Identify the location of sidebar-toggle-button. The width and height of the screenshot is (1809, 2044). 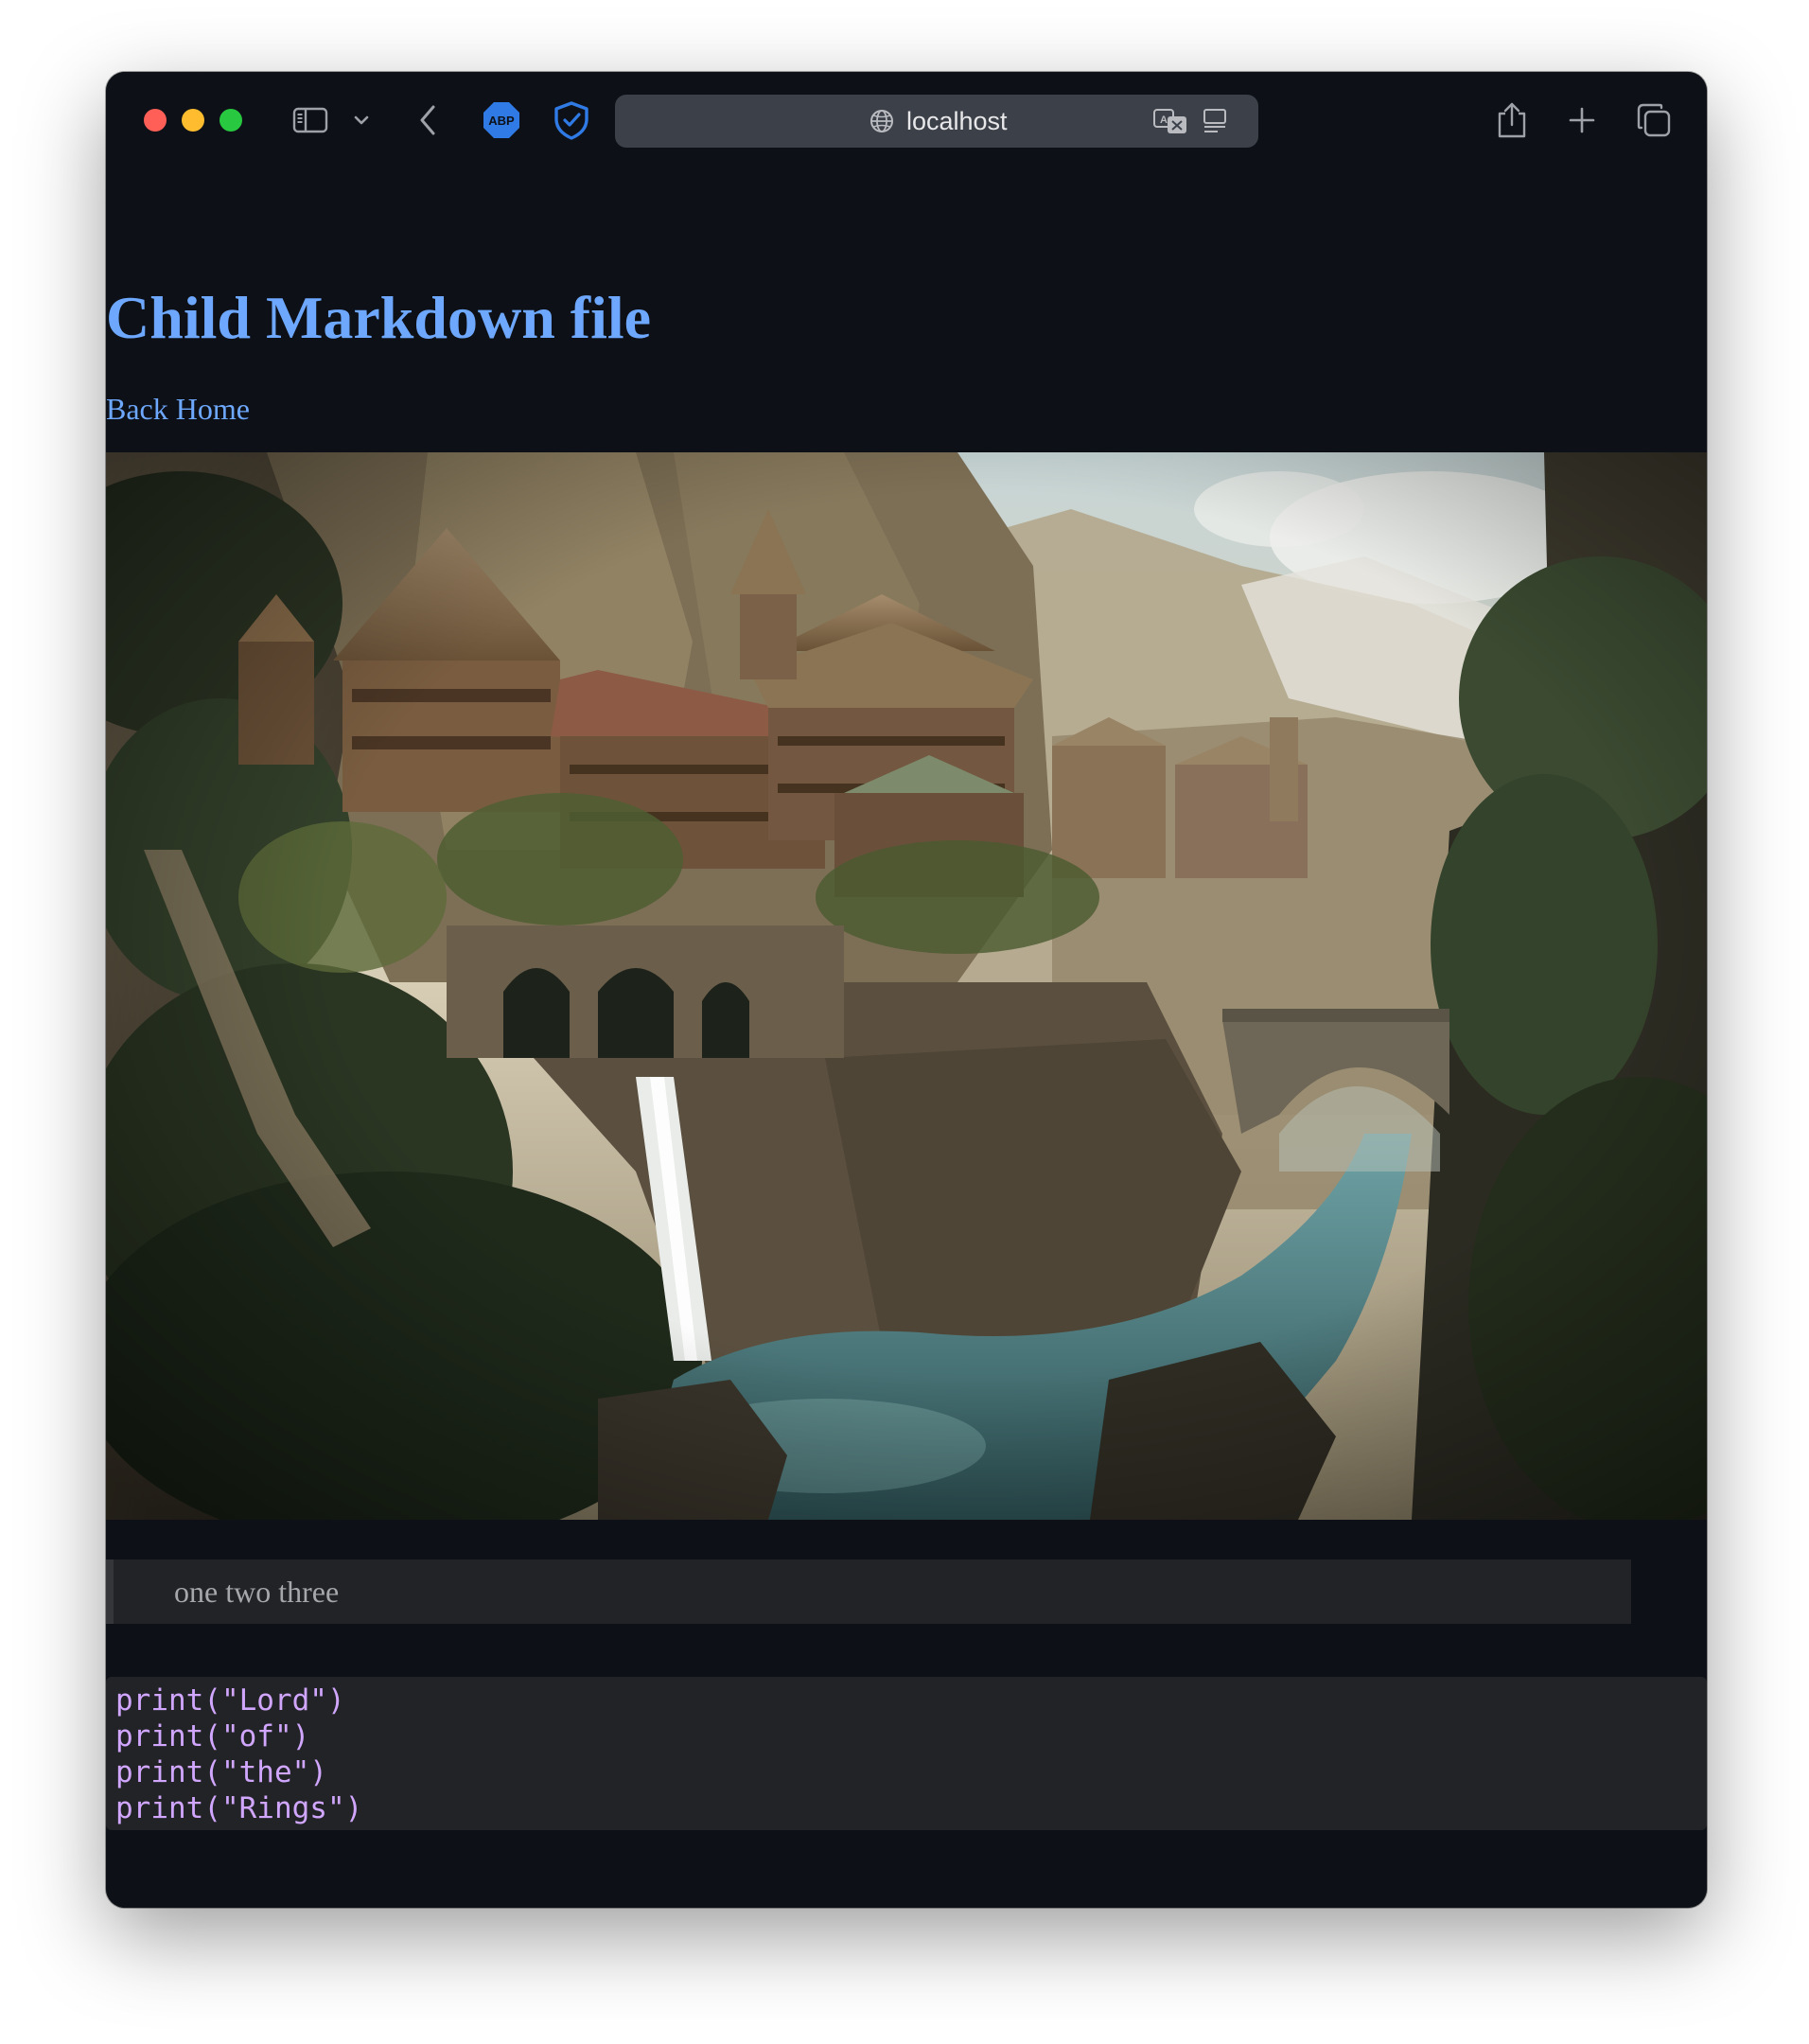
(311, 120).